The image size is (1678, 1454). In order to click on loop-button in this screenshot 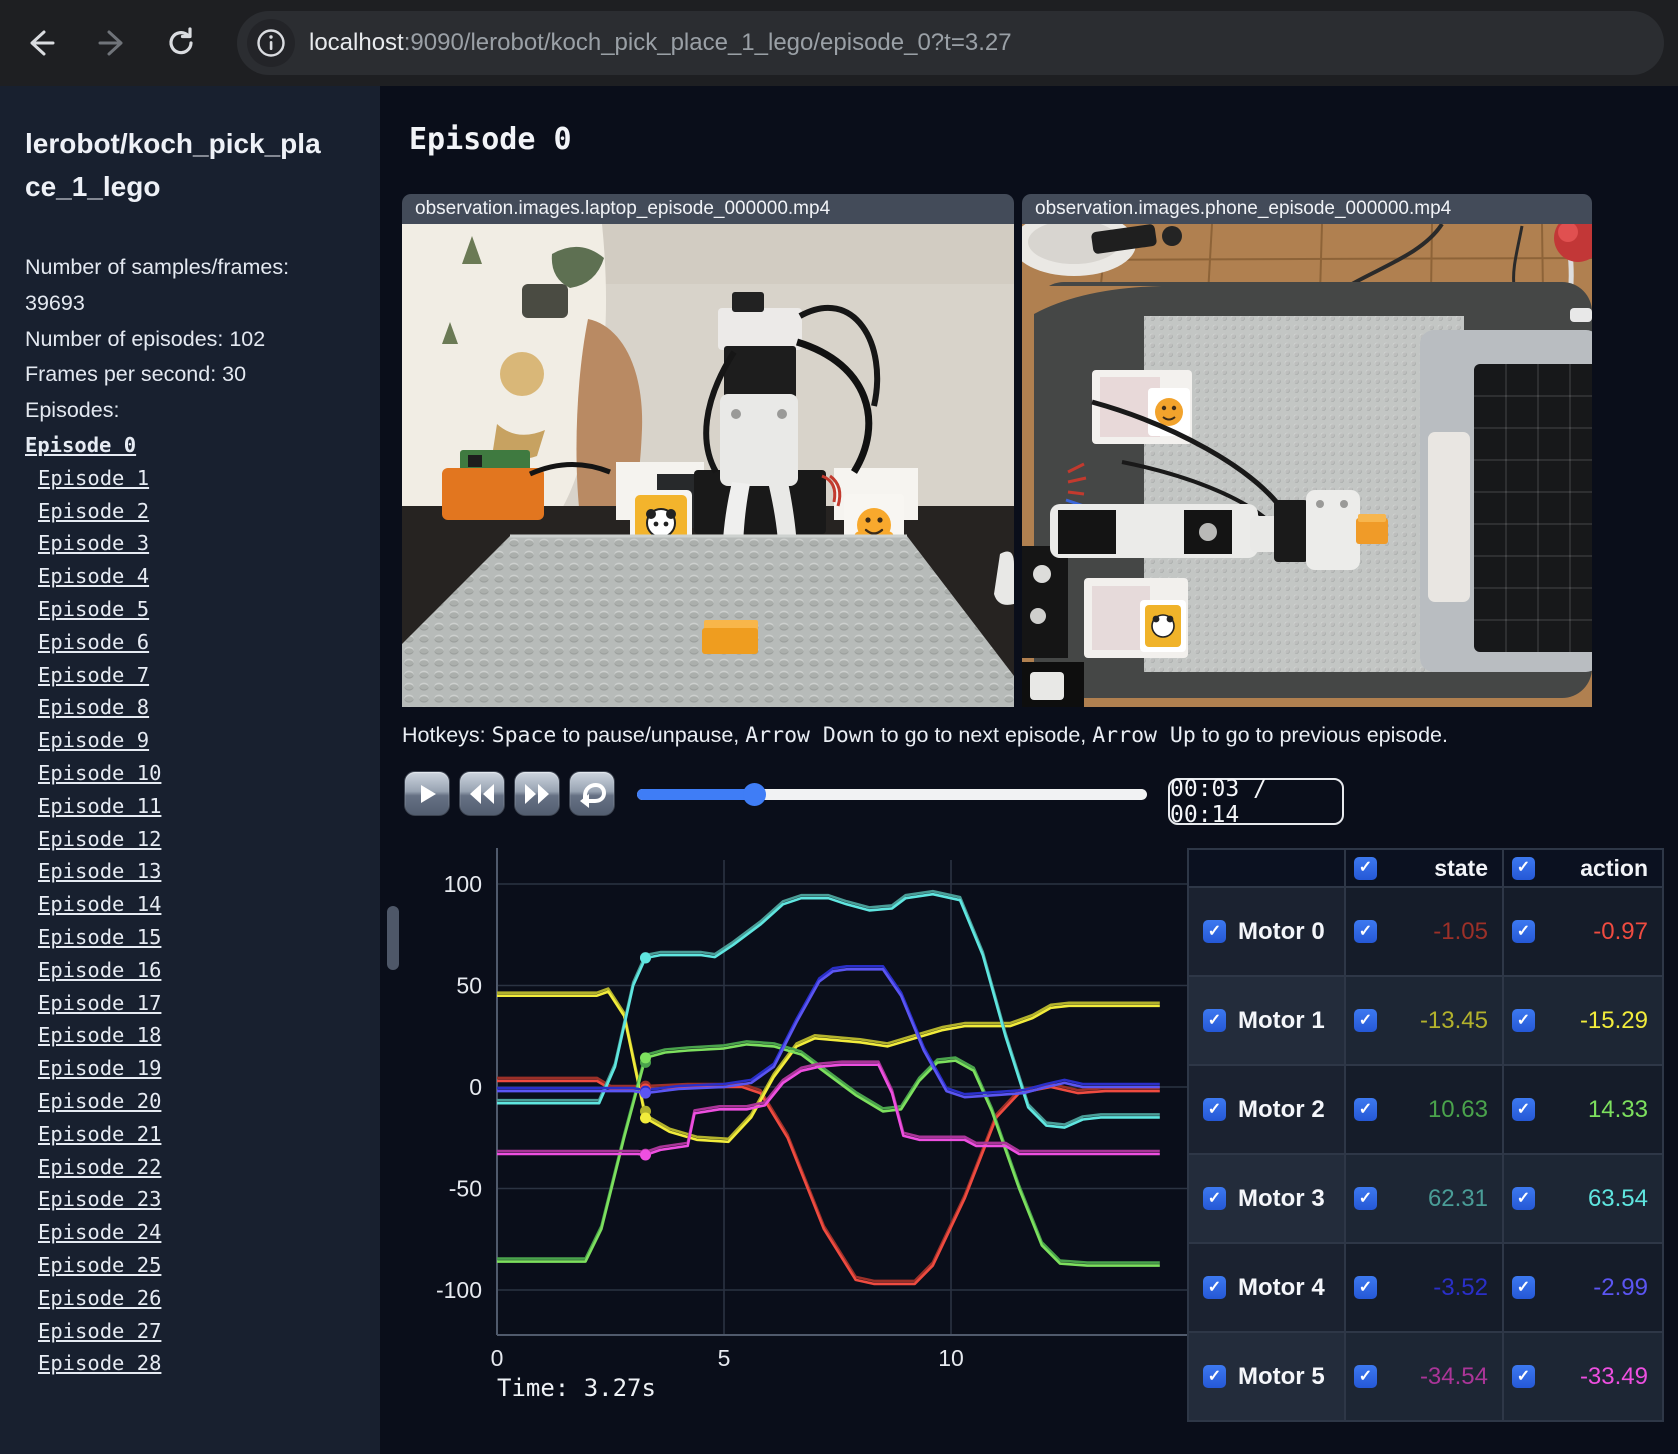, I will do `click(592, 793)`.